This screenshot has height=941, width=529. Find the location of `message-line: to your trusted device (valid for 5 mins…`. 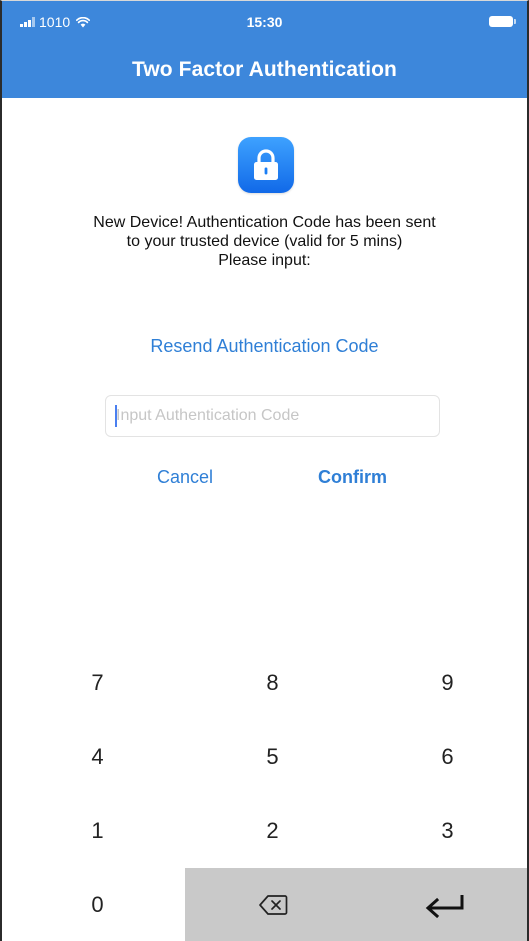

message-line: to your trusted device (valid for 5 mins… is located at coordinates (264, 241).